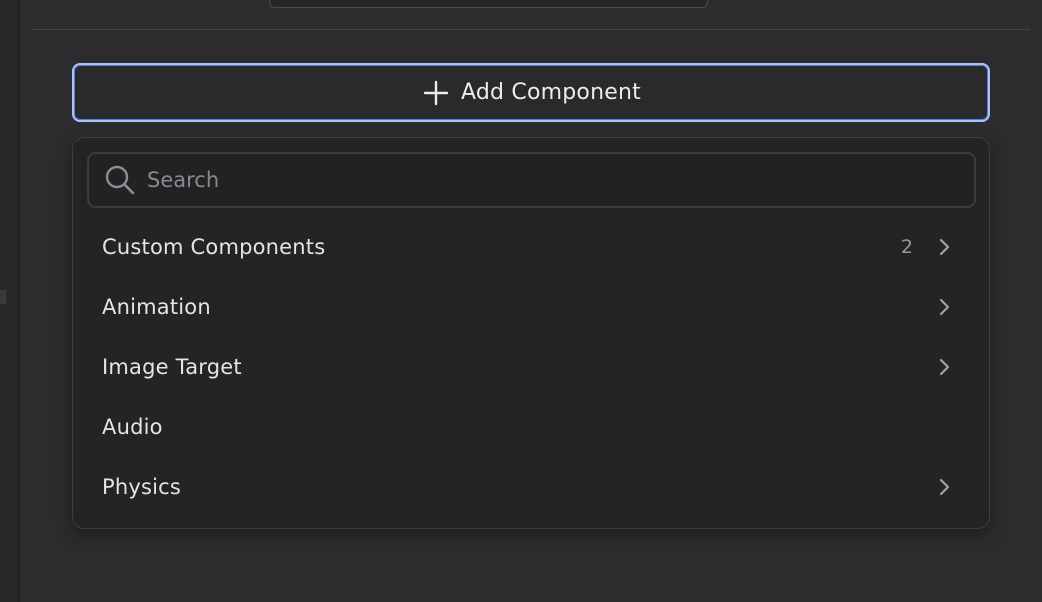 This screenshot has height=602, width=1042. Describe the element at coordinates (214, 247) in the screenshot. I see `menu-item-label: Custom Components` at that location.